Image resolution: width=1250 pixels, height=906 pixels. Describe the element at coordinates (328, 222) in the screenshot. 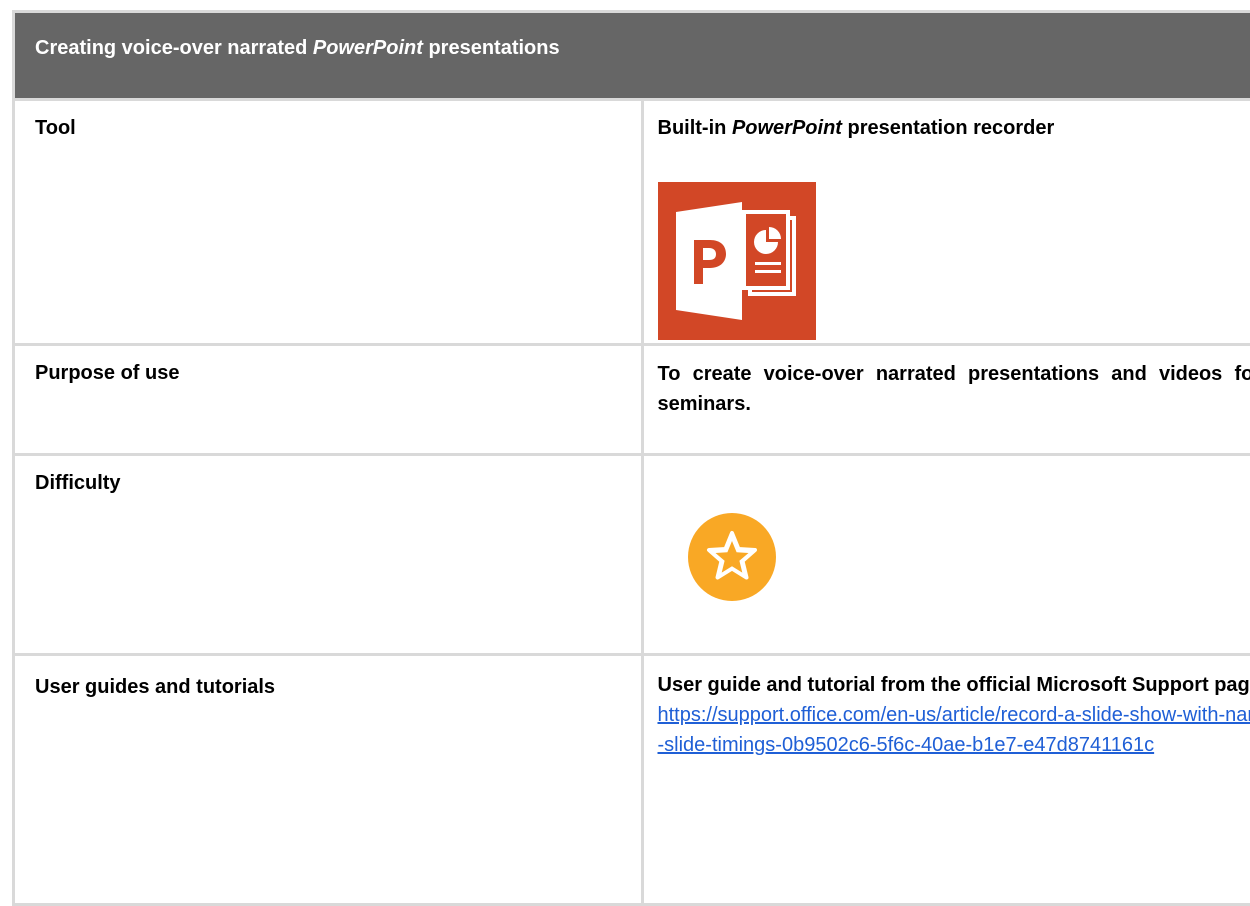

I see `label-cell-tool: Tool` at that location.